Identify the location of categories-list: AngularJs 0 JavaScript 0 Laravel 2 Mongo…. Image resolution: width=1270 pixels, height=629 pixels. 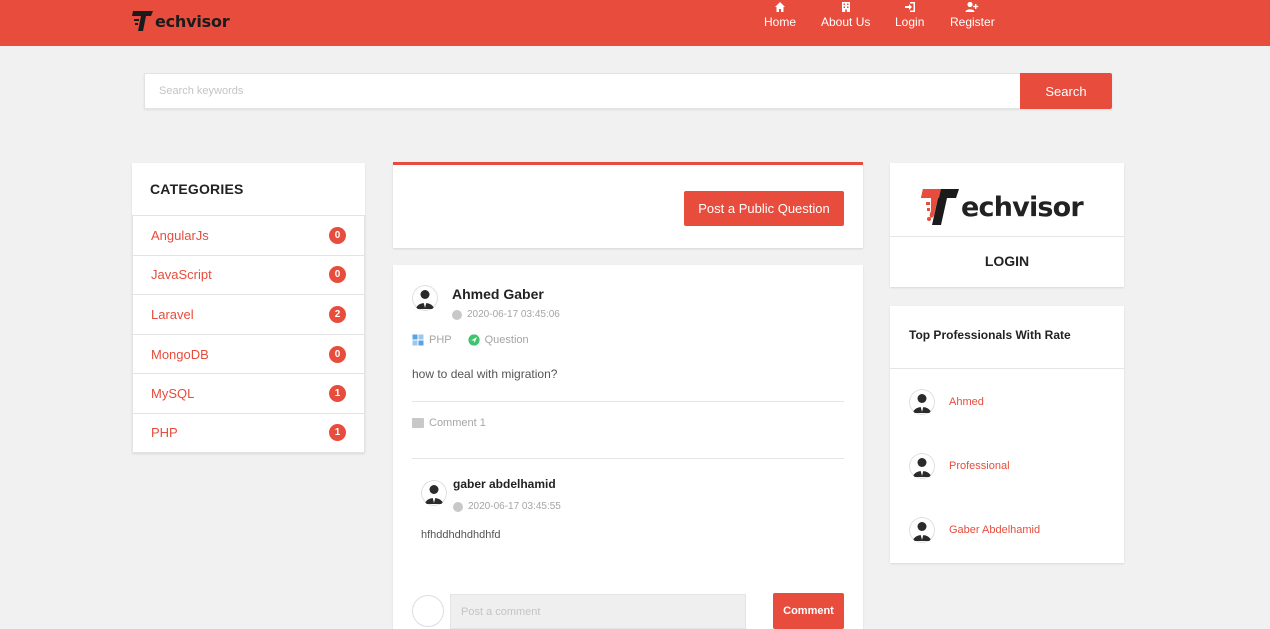
(248, 334).